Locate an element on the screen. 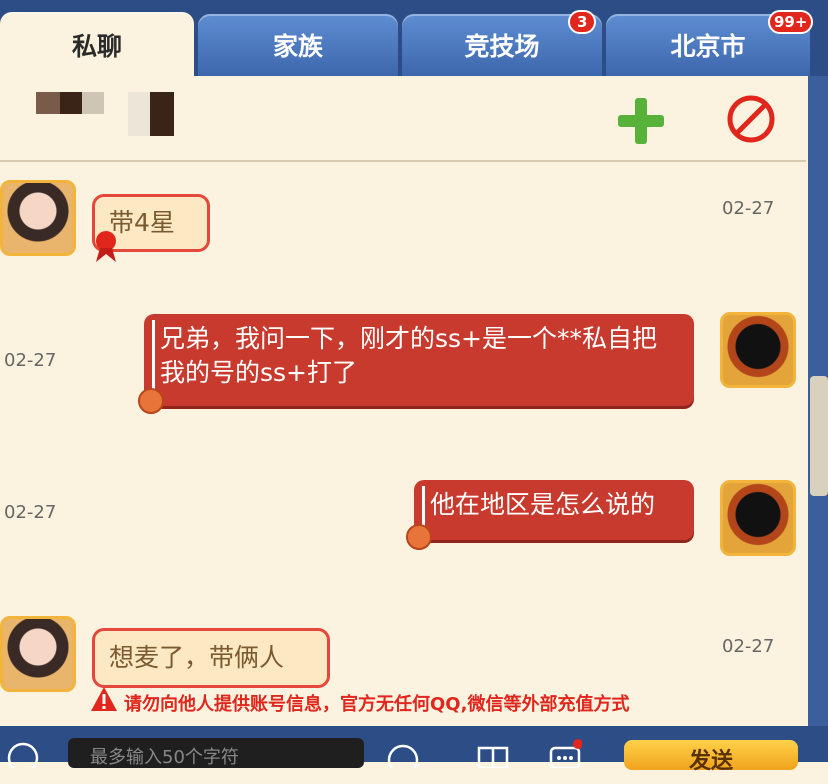 The width and height of the screenshot is (828, 784). emoji-icon is located at coordinates (403, 753).